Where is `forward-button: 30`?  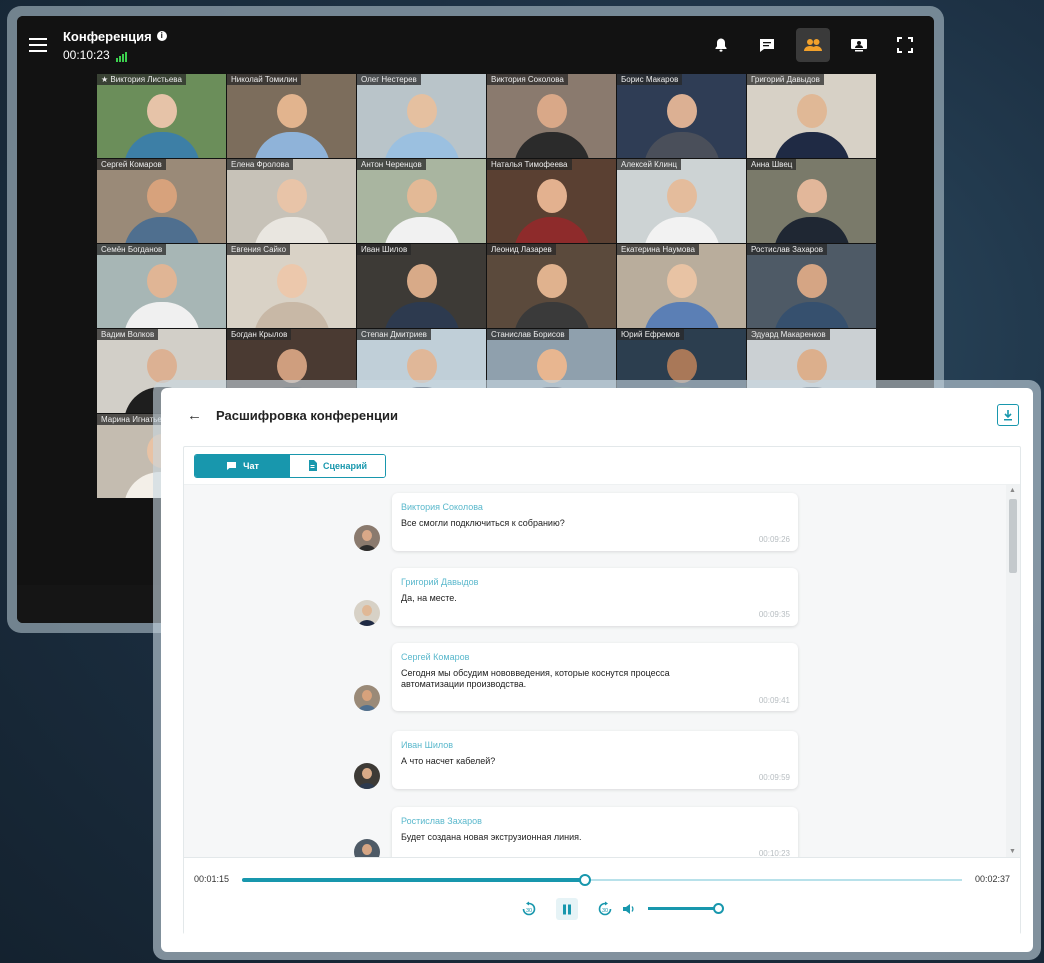
forward-button: 30 is located at coordinates (605, 909).